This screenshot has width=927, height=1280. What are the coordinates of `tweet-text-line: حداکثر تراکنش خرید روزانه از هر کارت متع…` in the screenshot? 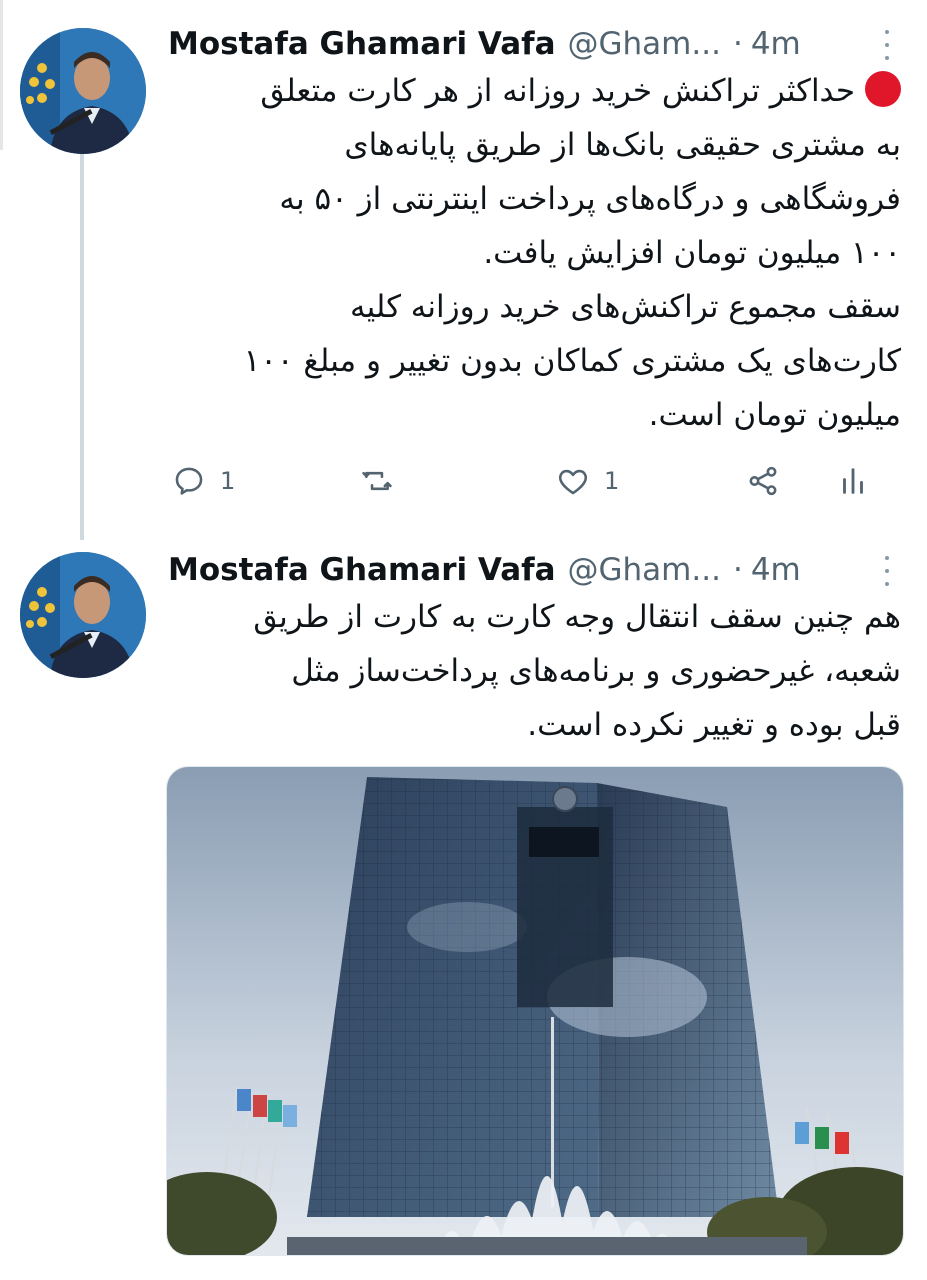 It's located at (557, 91).